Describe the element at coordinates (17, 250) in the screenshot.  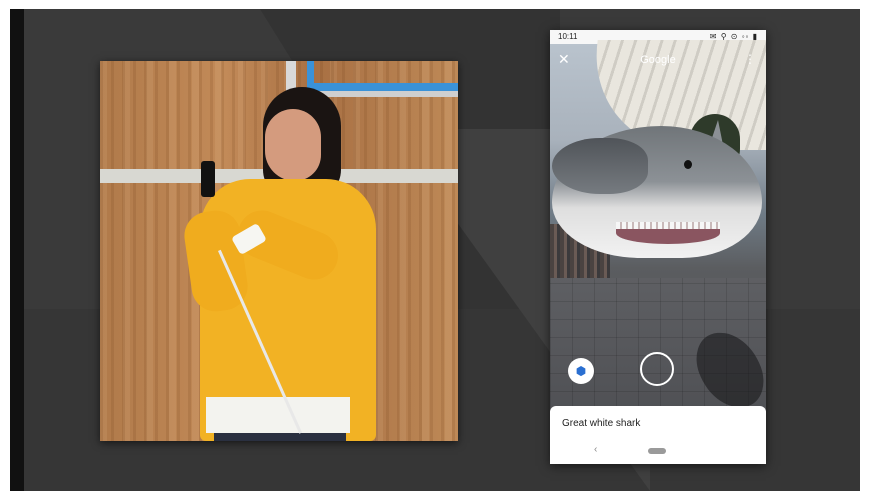
I see `left-frame-border` at that location.